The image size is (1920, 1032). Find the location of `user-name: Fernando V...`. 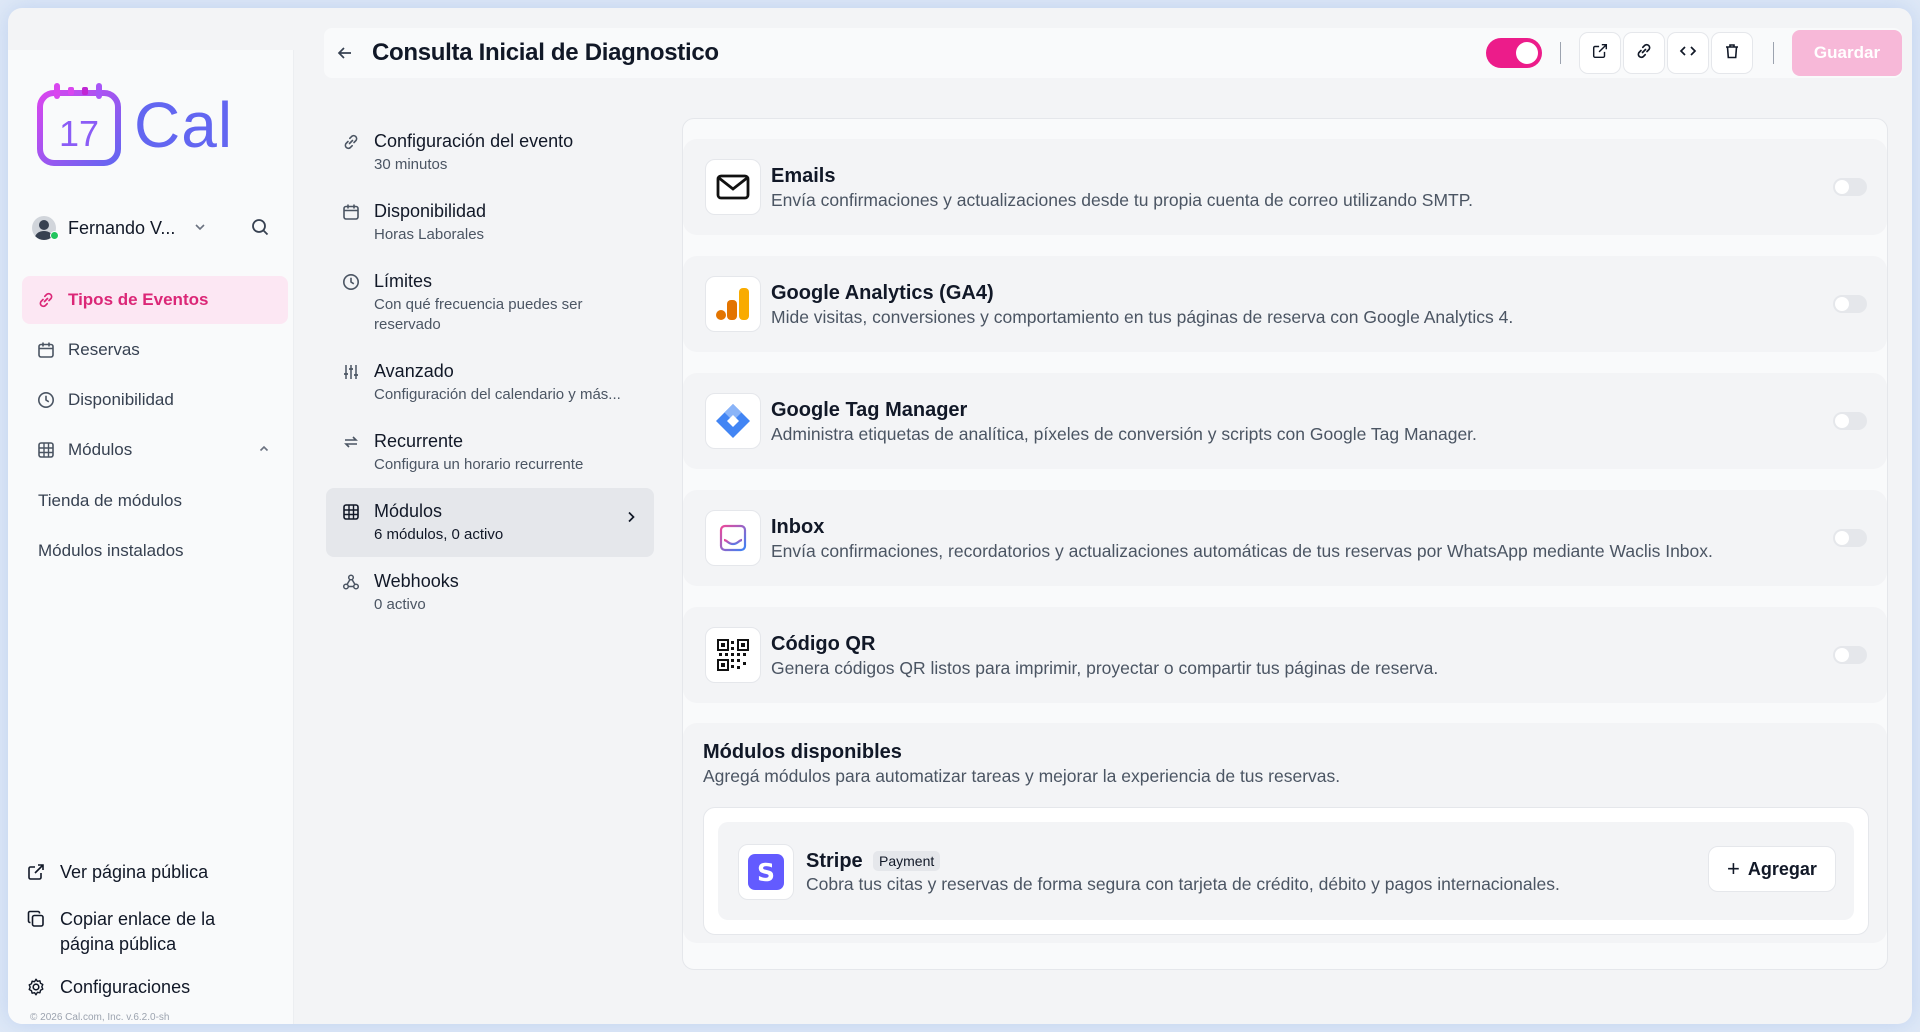

user-name: Fernando V... is located at coordinates (122, 227).